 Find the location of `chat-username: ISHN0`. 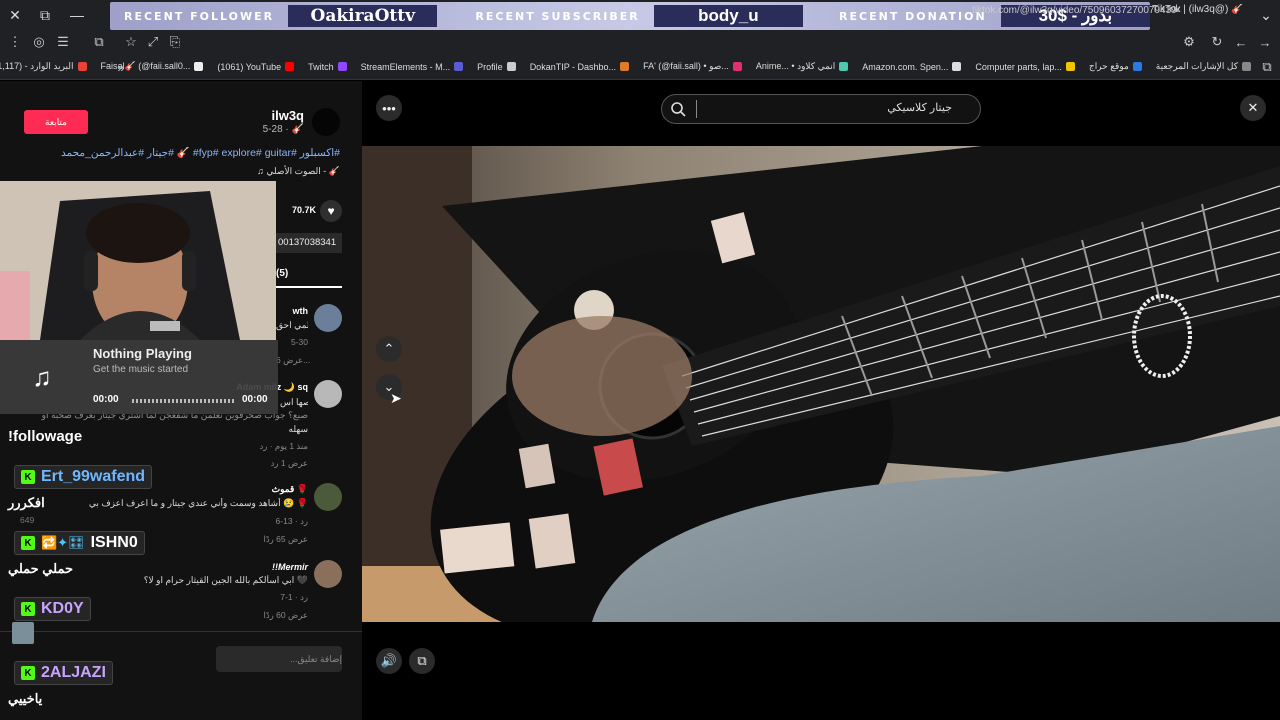

chat-username: ISHN0 is located at coordinates (114, 542).